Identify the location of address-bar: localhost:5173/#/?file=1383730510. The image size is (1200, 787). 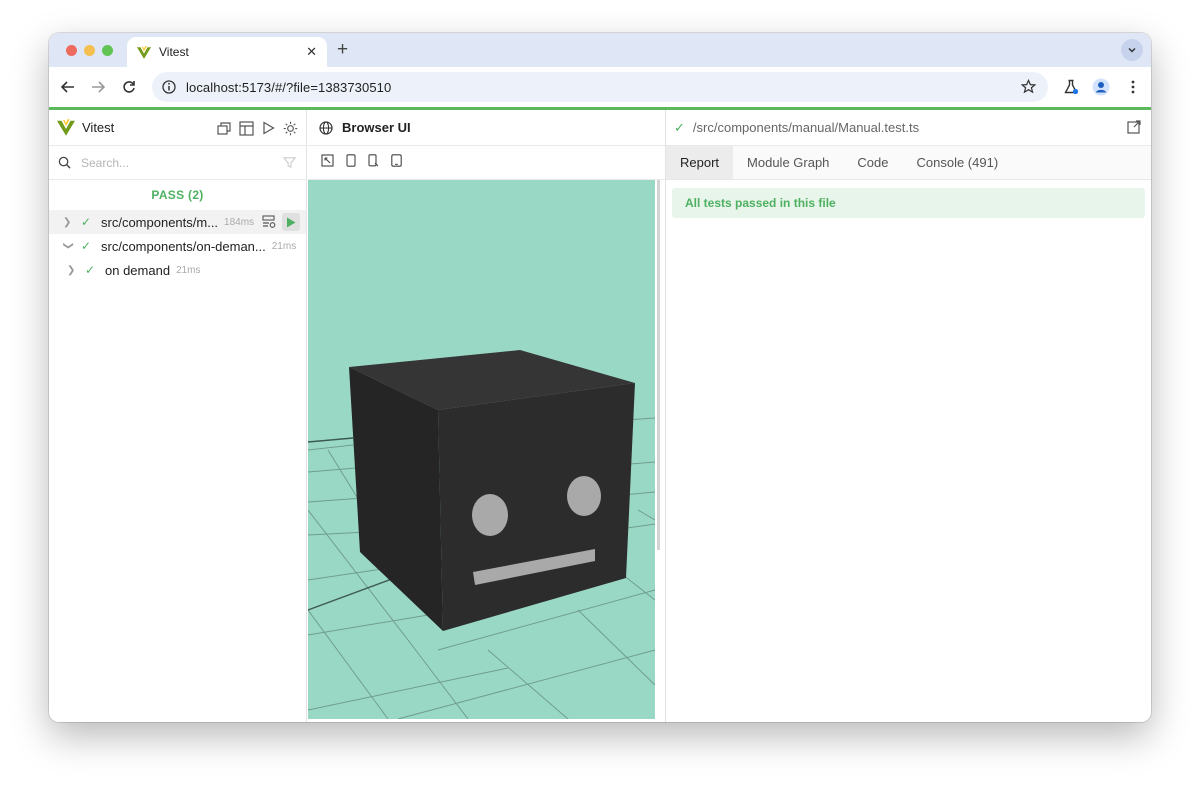
(600, 87).